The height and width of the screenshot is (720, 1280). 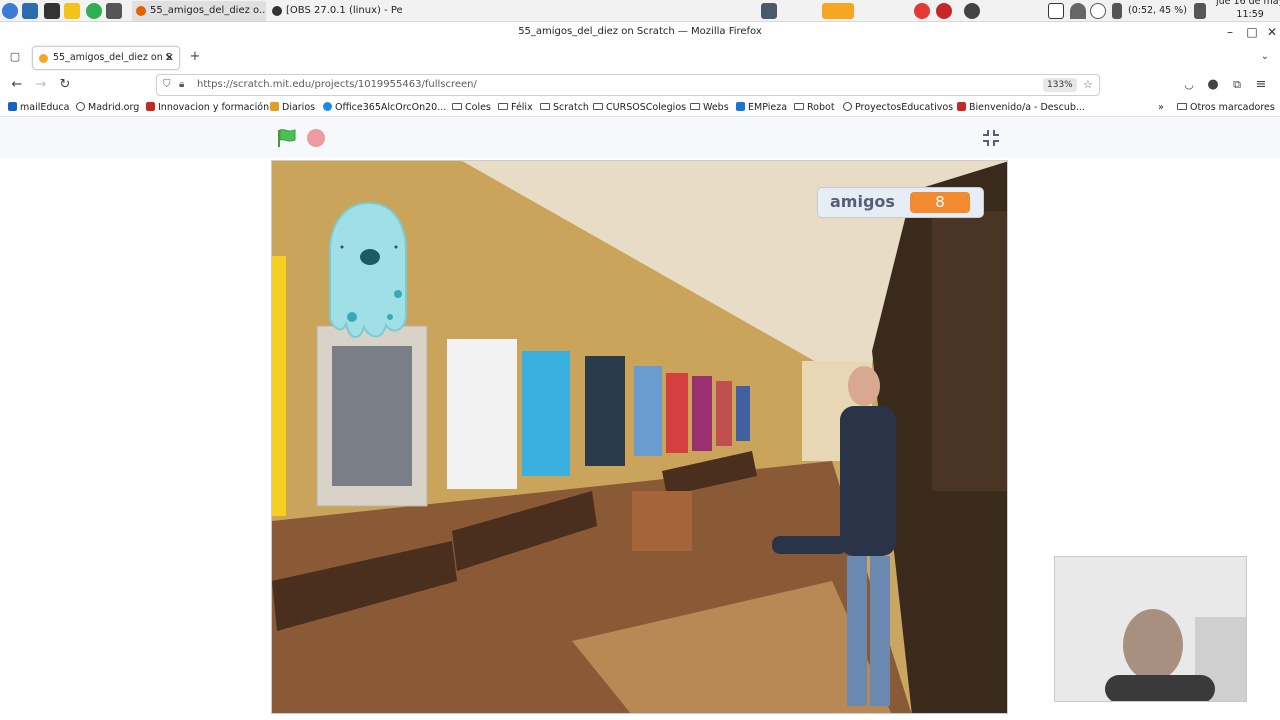 I want to click on bookmark-item: Madrid.org, so click(x=107, y=107).